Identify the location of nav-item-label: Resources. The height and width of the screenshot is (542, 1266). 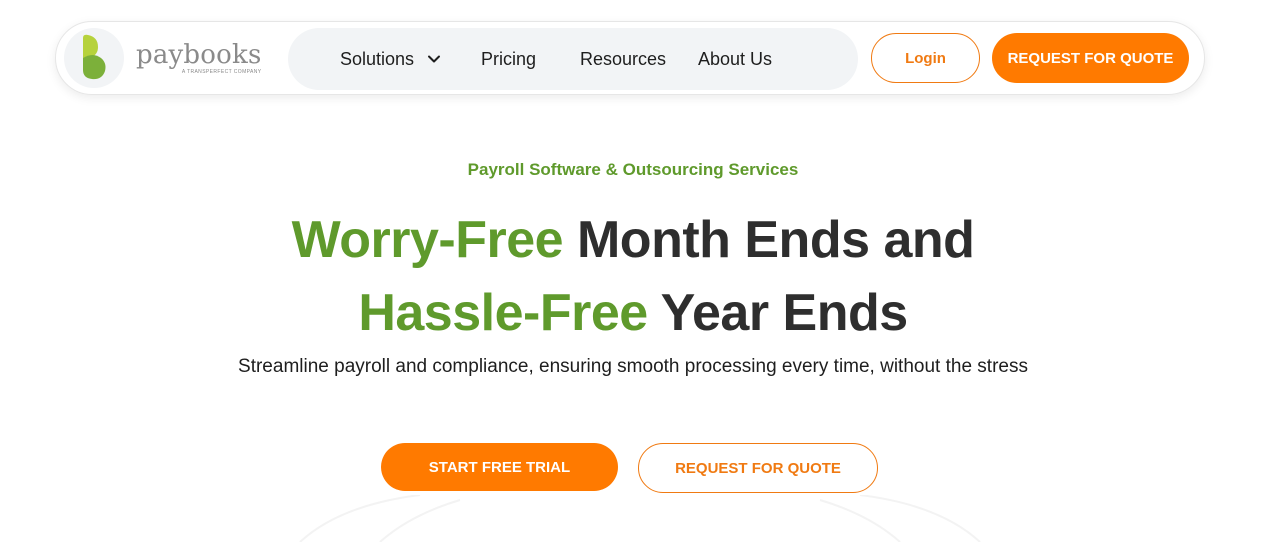
(623, 58).